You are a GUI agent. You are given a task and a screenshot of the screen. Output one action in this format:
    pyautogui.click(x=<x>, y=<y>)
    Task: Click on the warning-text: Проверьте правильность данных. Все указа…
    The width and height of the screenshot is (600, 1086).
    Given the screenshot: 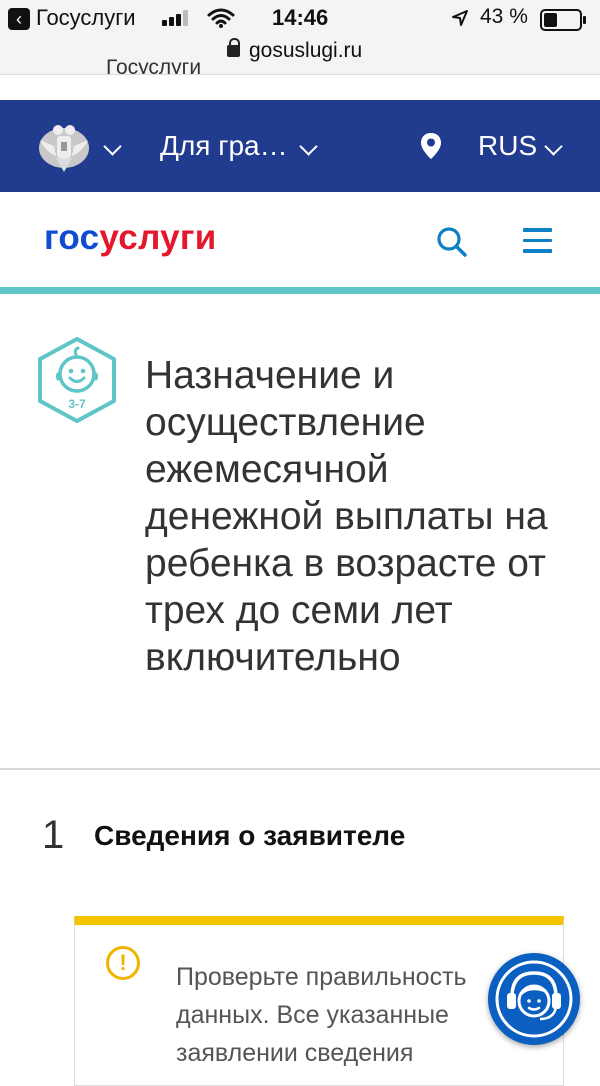 What is the action you would take?
    pyautogui.click(x=341, y=1015)
    